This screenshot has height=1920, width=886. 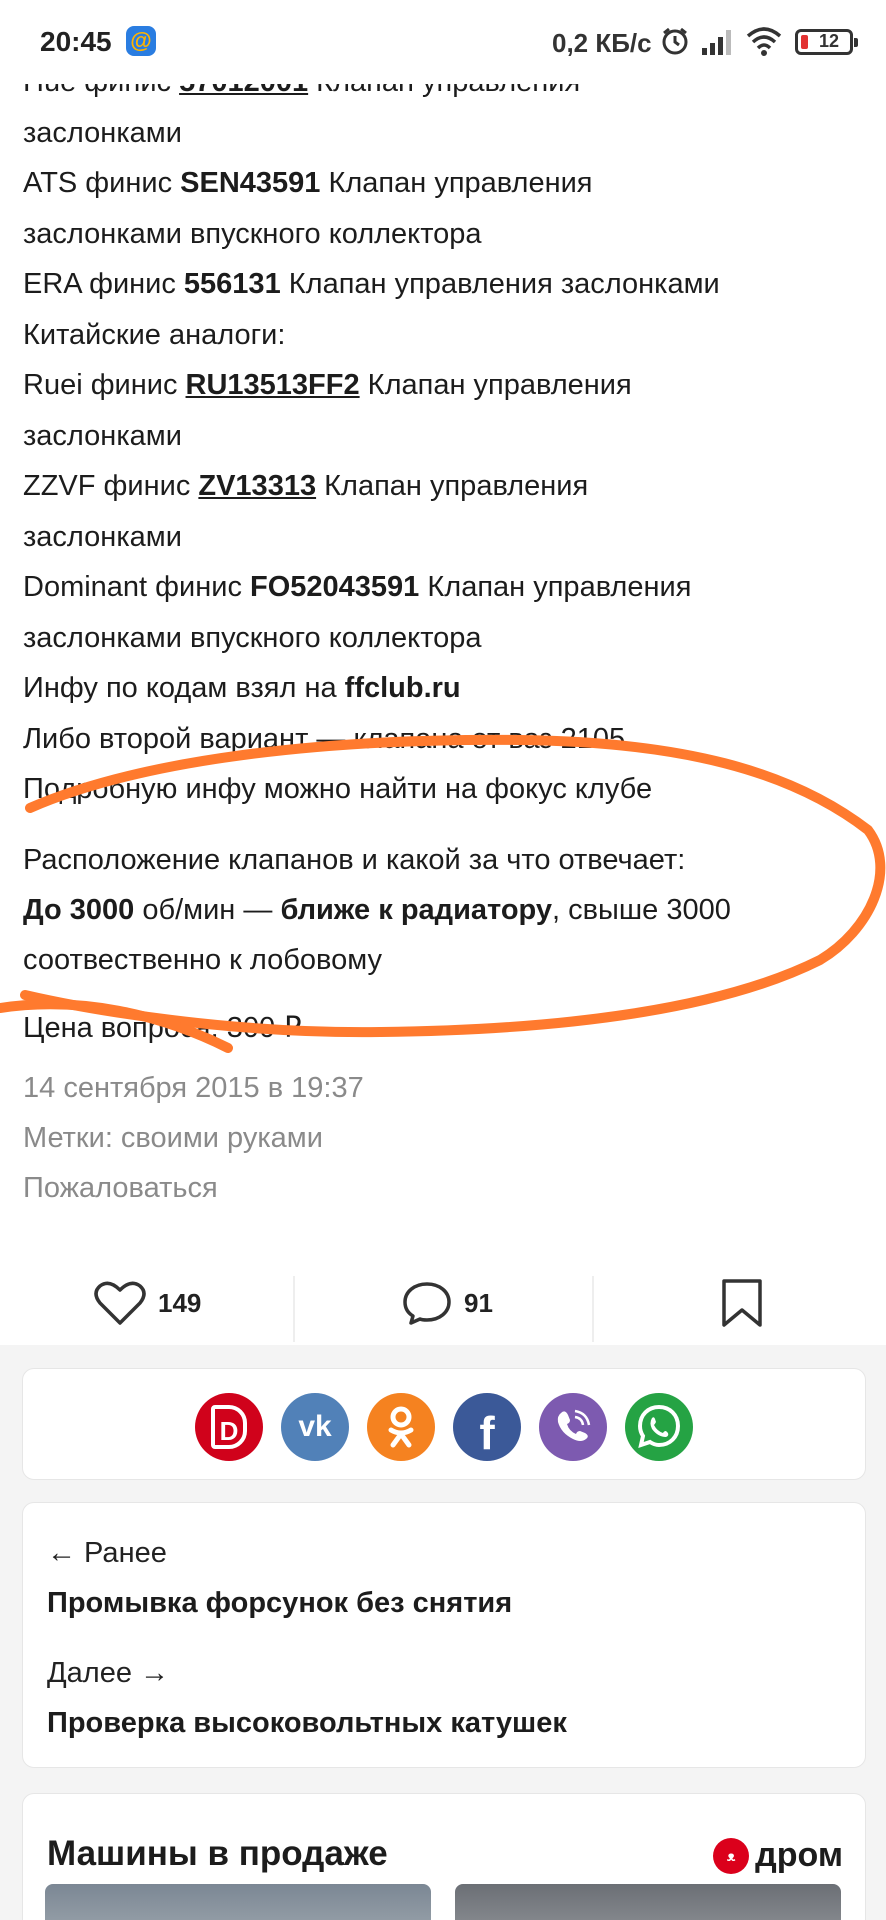 I want to click on comment-button: 91, so click(x=447, y=1303).